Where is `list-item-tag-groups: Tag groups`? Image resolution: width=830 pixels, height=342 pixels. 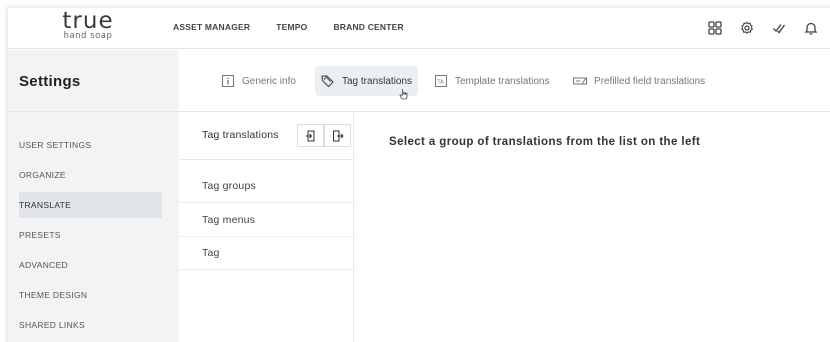 list-item-tag-groups: Tag groups is located at coordinates (266, 186).